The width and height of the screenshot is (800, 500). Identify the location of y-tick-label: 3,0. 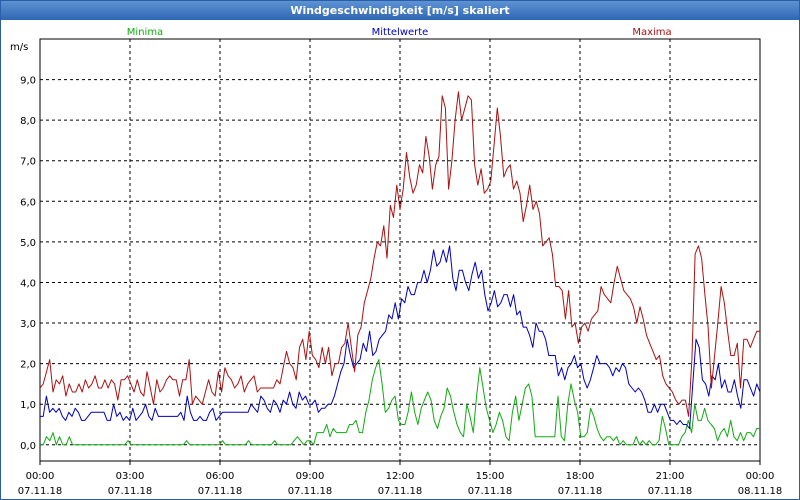
(28, 324).